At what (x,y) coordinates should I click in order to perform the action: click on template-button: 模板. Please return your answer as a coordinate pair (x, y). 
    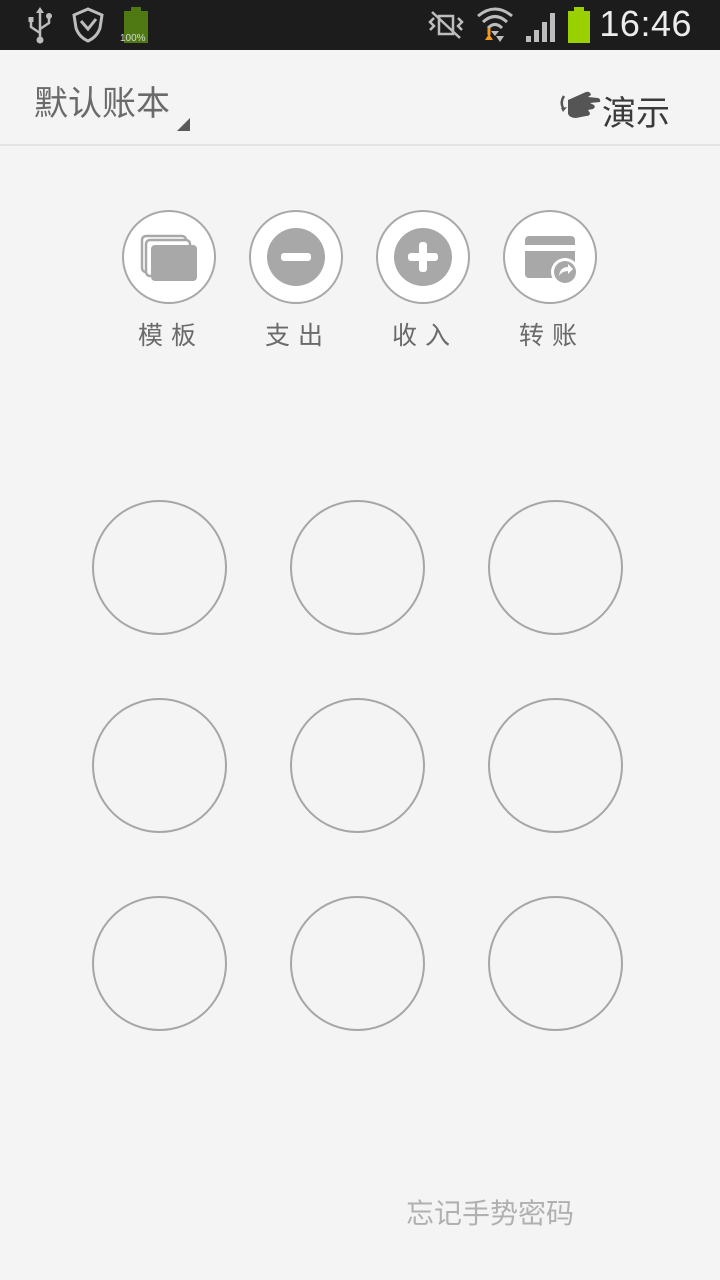
    Looking at the image, I should click on (169, 280).